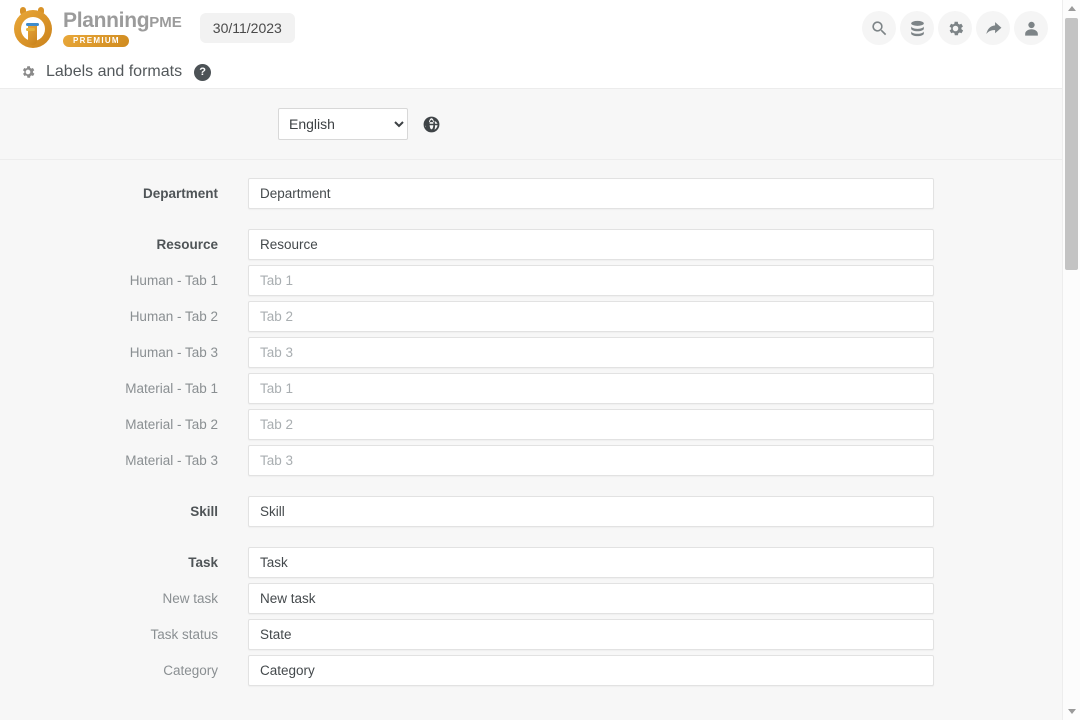 Image resolution: width=1080 pixels, height=720 pixels. I want to click on form-row: Task status State, so click(531, 634).